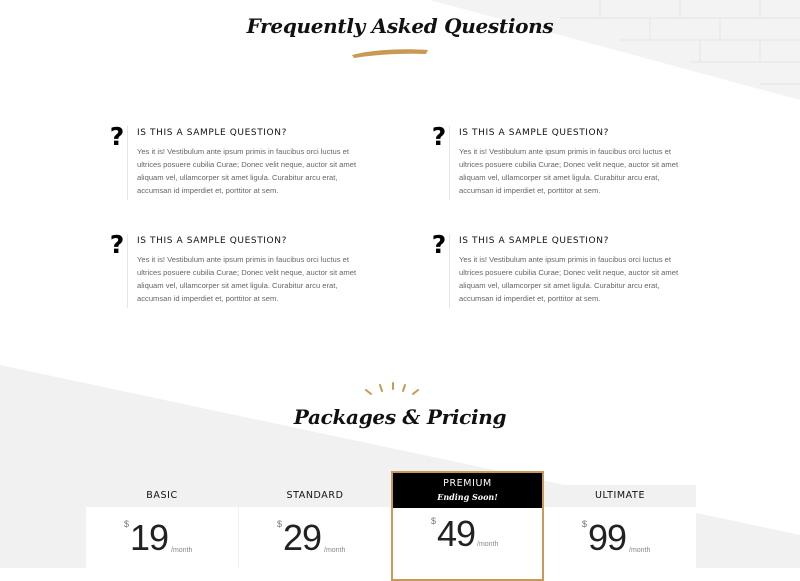  I want to click on plan-price-box: $ 19 /month, so click(162, 542).